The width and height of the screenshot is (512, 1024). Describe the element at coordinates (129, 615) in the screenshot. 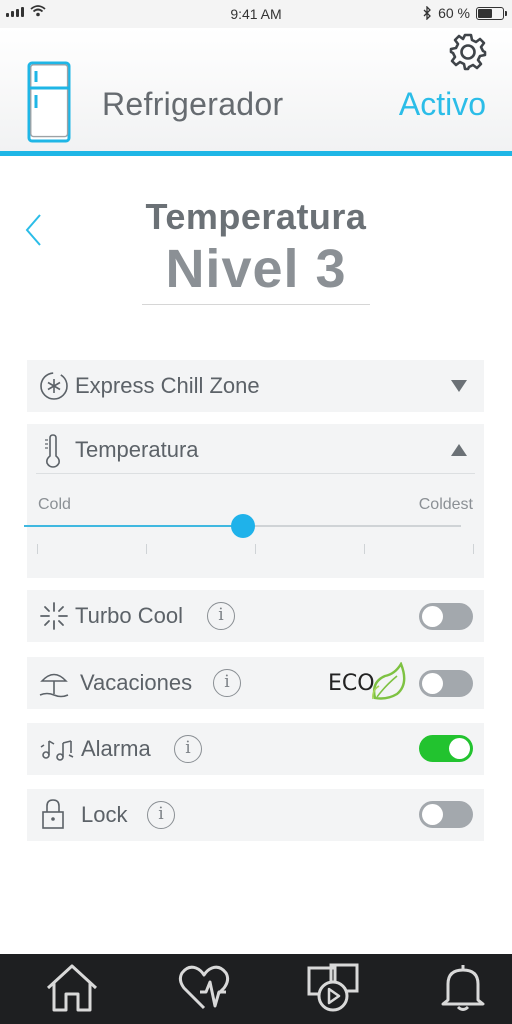

I see `turbo-cool-label: Turbo Cool` at that location.